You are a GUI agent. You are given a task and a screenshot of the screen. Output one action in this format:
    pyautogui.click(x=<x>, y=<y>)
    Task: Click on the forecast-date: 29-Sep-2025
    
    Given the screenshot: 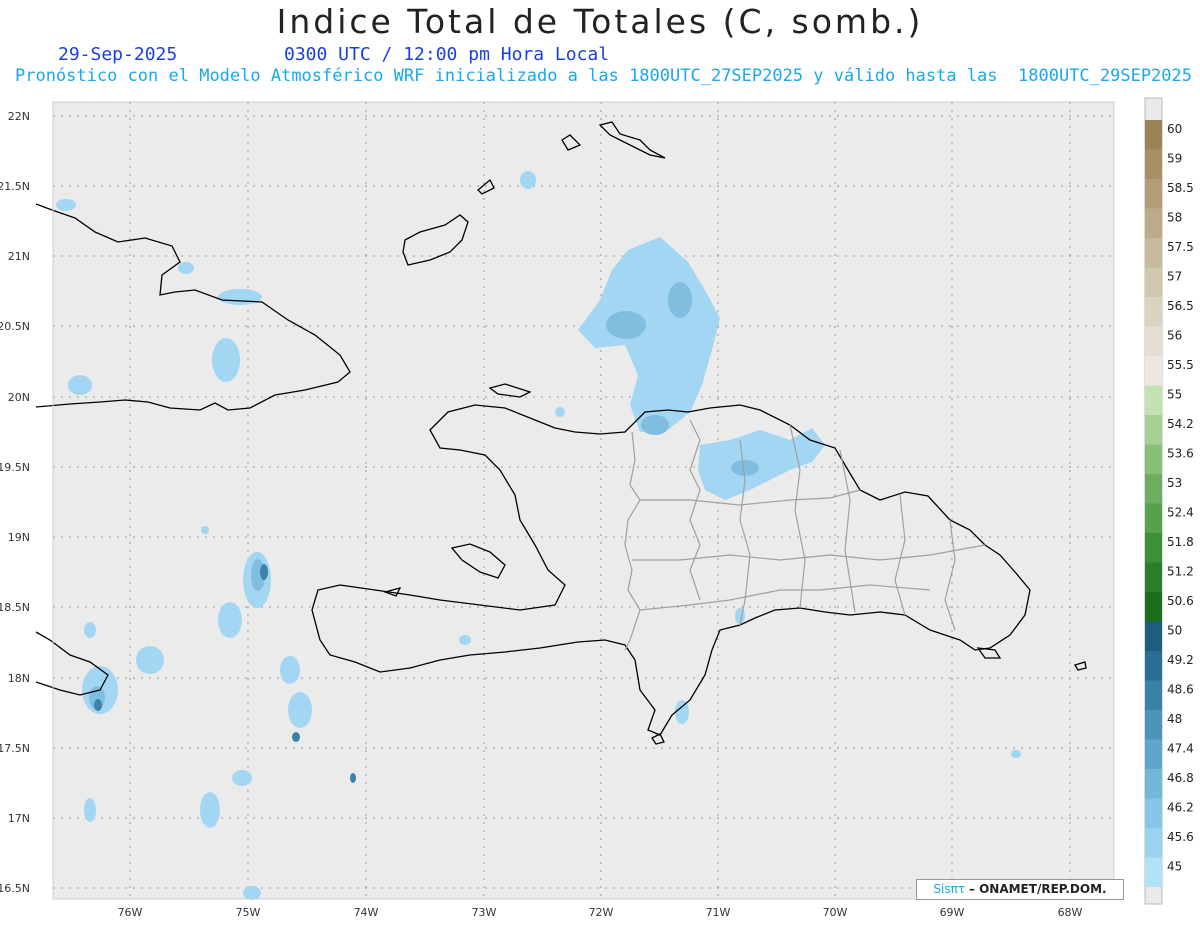 What is the action you would take?
    pyautogui.click(x=118, y=54)
    